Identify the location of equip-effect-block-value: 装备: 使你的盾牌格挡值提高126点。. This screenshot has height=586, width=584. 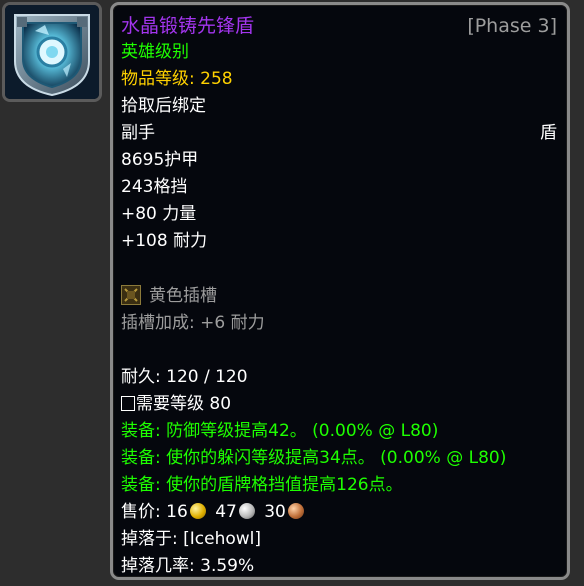
(262, 485).